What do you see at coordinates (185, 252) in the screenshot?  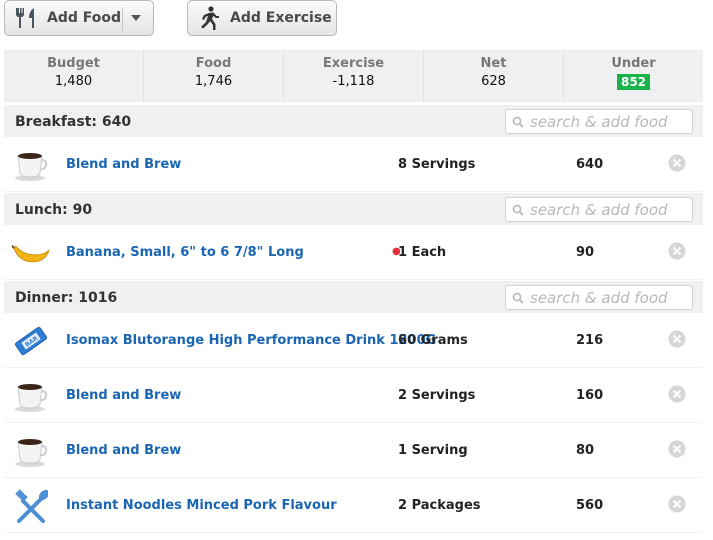 I see `food-name-link: Banana, Small, 6" to 6 7/8" Long` at bounding box center [185, 252].